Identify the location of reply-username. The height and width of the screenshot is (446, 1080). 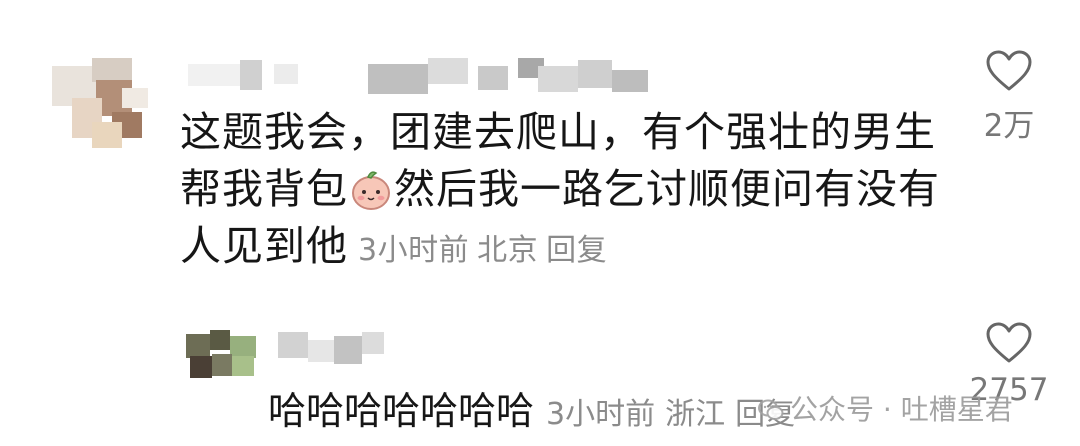
(333, 350).